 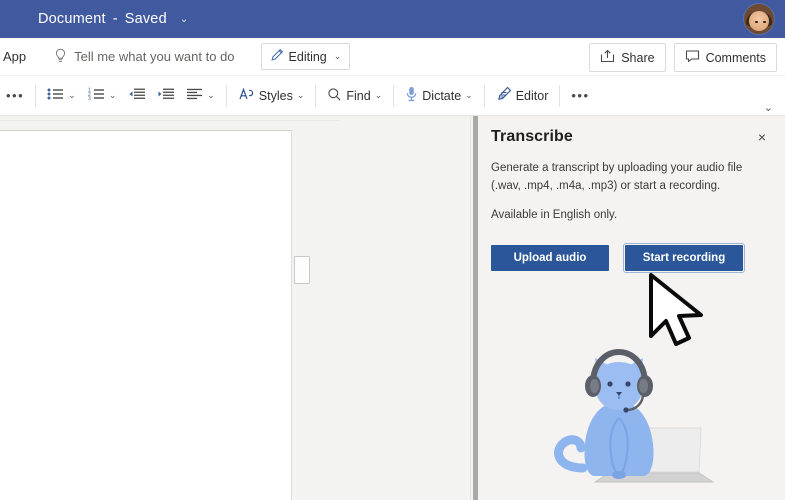 I want to click on panel-availability-note: Available in English only., so click(x=554, y=214).